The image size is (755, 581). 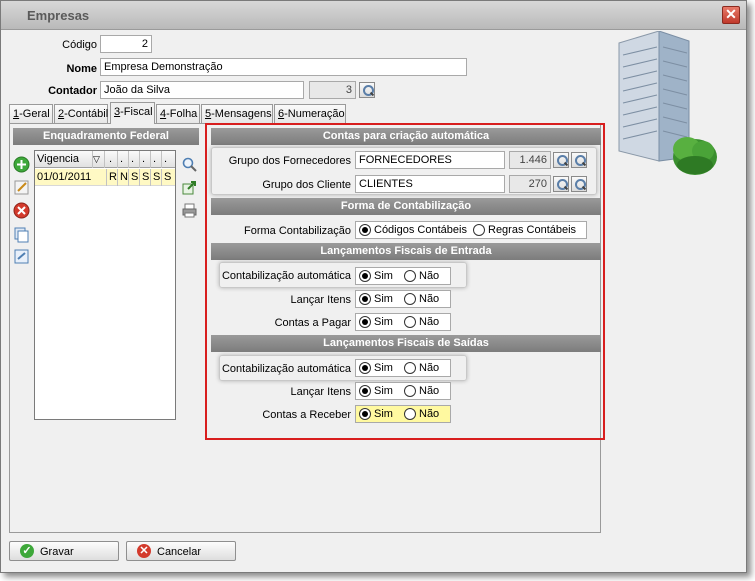 What do you see at coordinates (97, 159) in the screenshot?
I see `sort-icon: ▽` at bounding box center [97, 159].